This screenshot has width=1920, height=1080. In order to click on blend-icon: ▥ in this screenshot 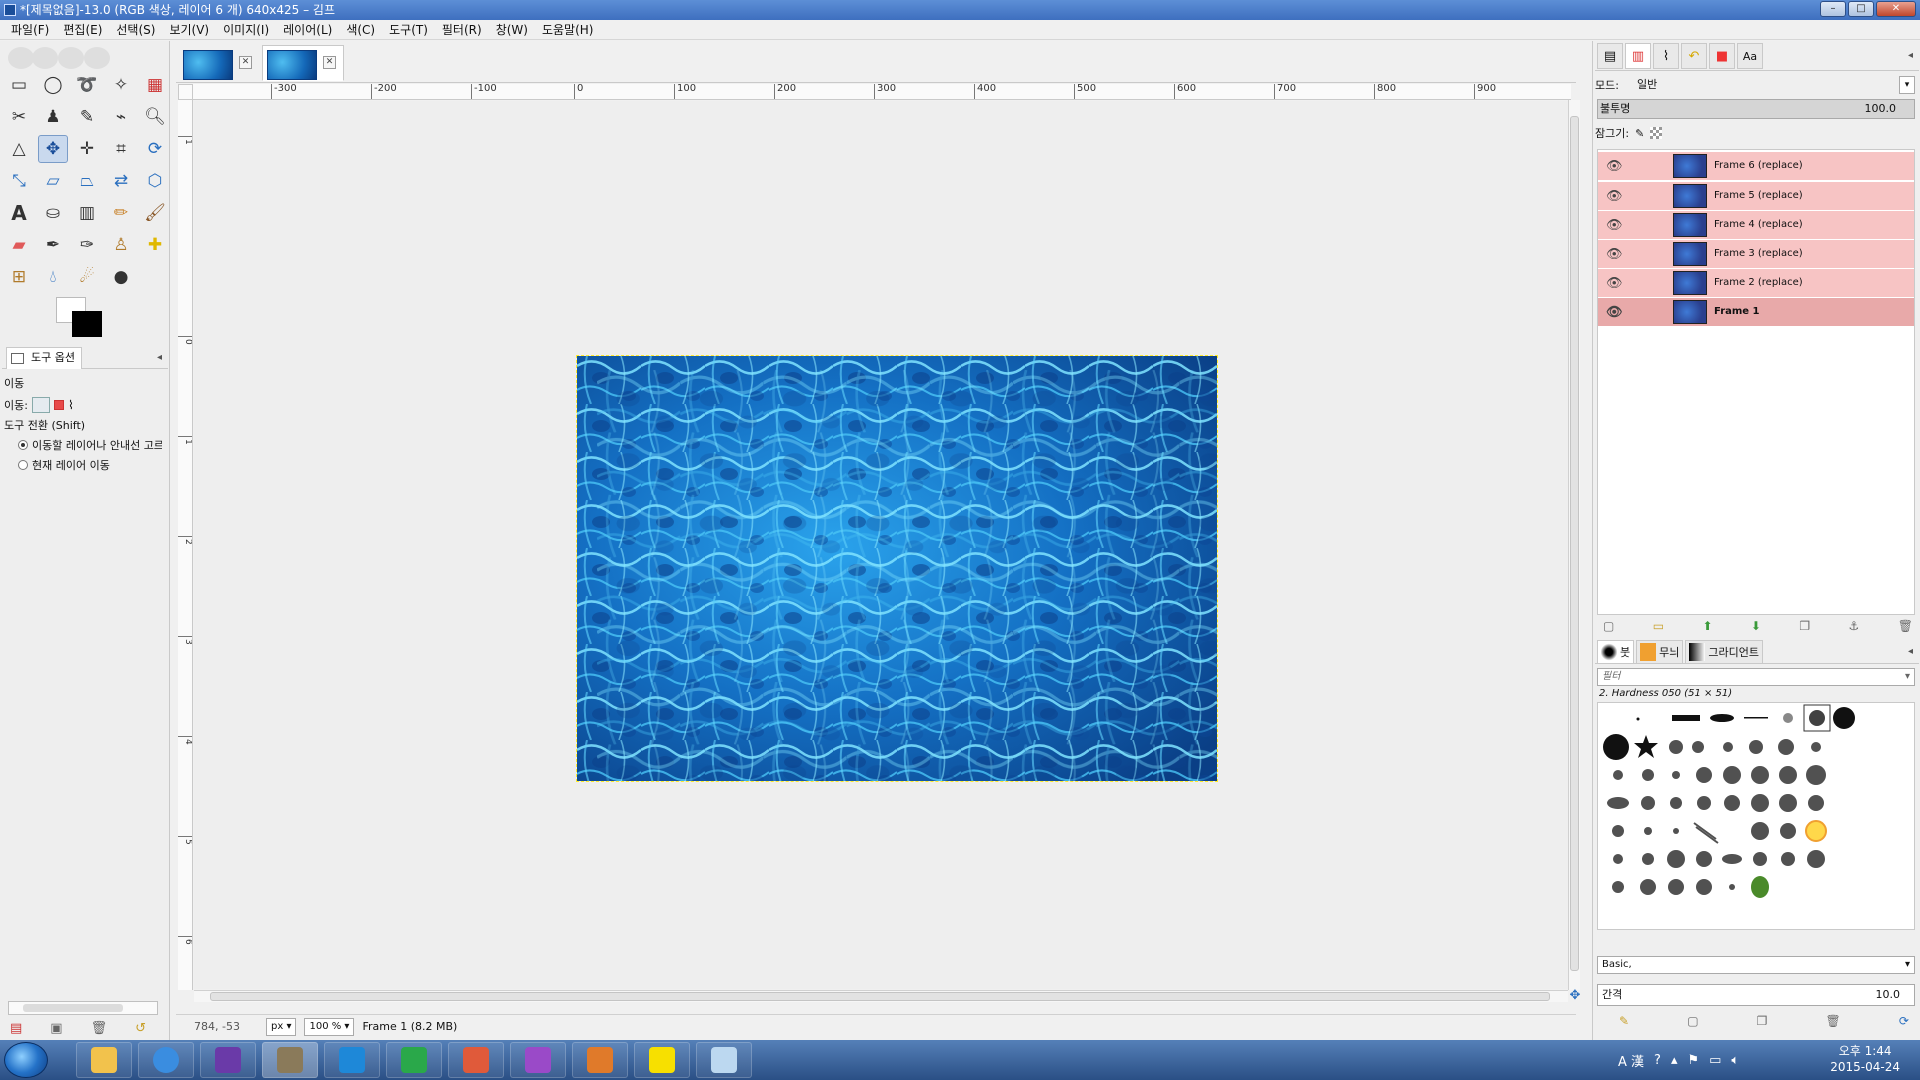, I will do `click(87, 213)`.